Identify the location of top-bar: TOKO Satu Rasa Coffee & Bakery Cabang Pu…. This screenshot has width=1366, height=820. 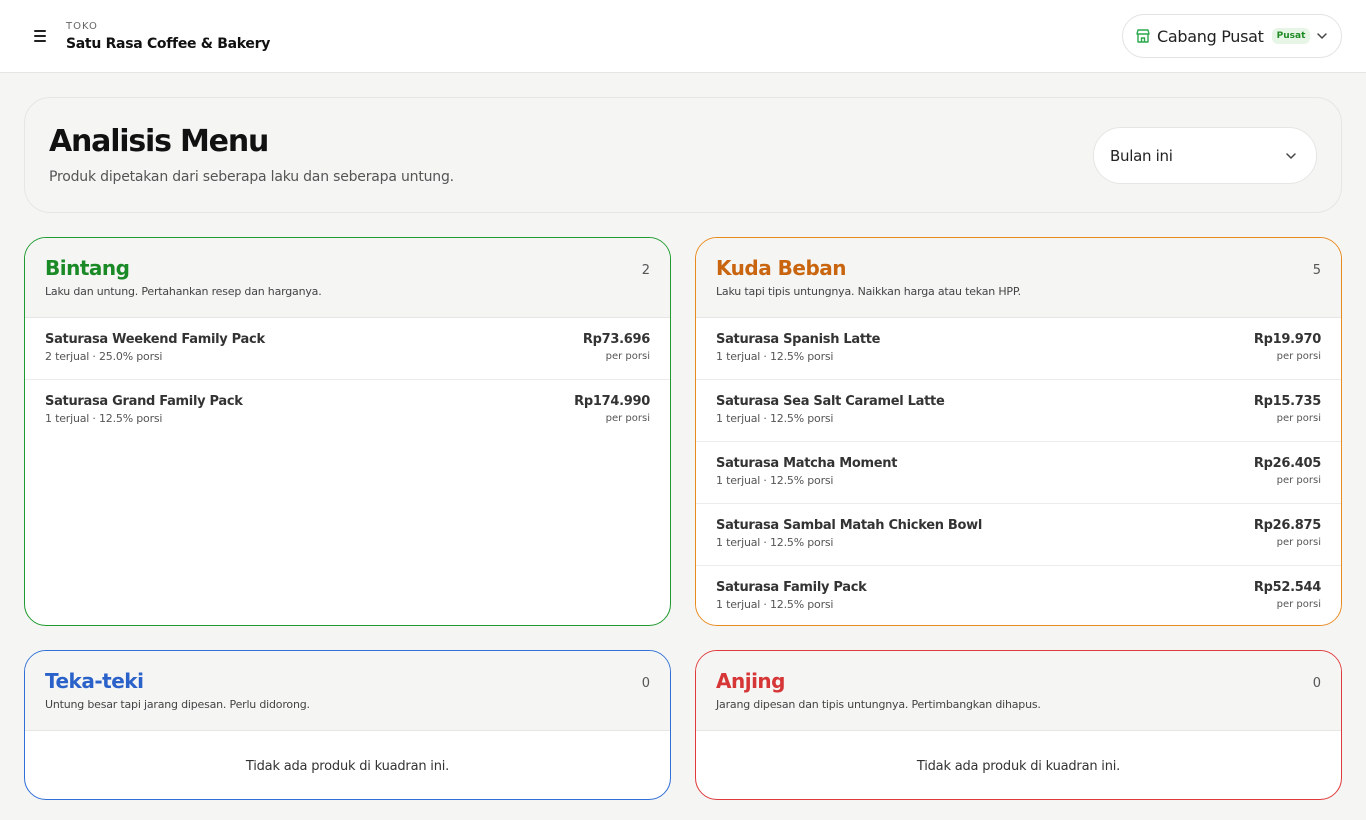
(683, 36).